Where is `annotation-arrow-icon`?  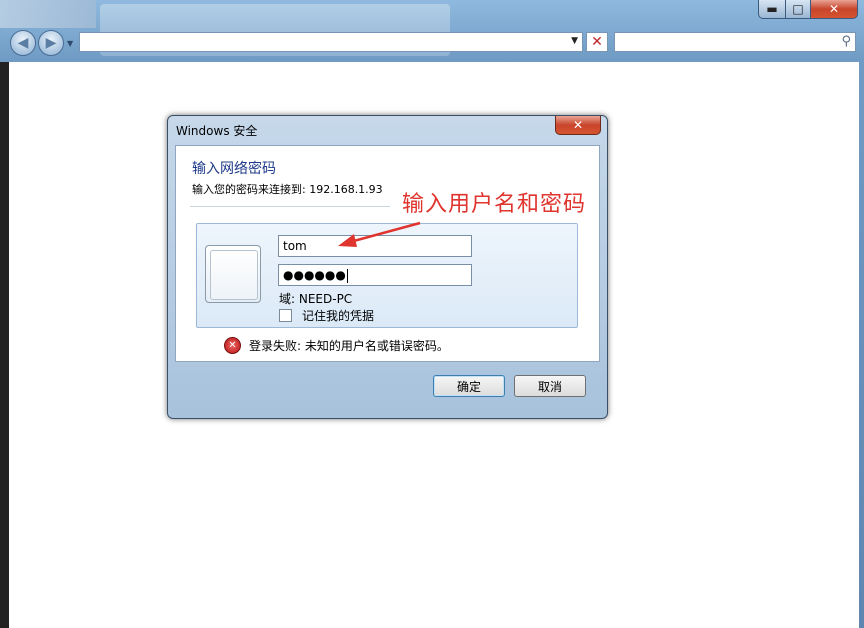
annotation-arrow-icon is located at coordinates (379, 234).